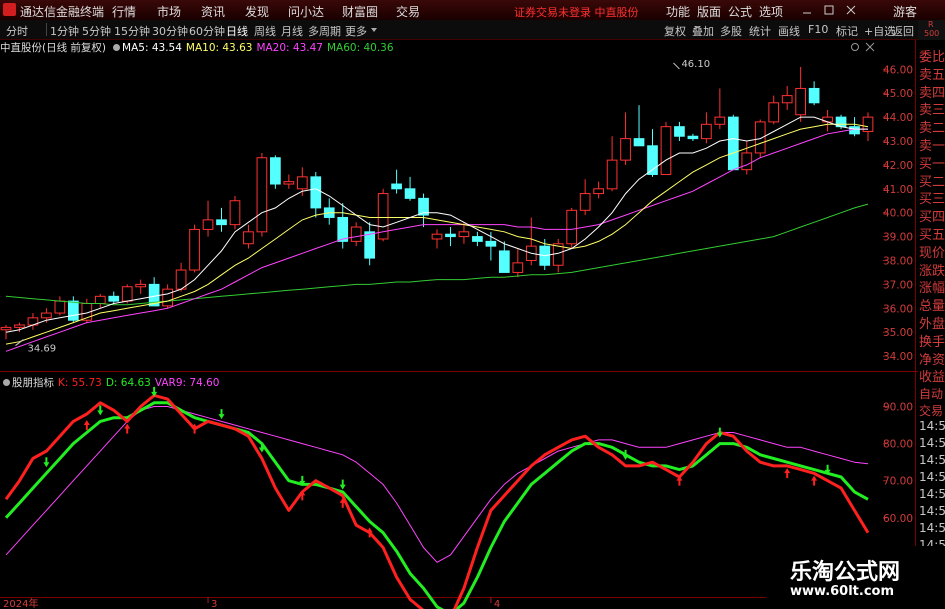 The height and width of the screenshot is (609, 945). Describe the element at coordinates (237, 31) in the screenshot. I see `tab-daily: 日线` at that location.